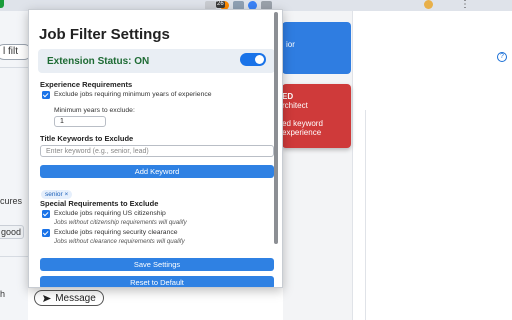 Image resolution: width=512 pixels, height=320 pixels. I want to click on card-text: rchitect, so click(295, 105).